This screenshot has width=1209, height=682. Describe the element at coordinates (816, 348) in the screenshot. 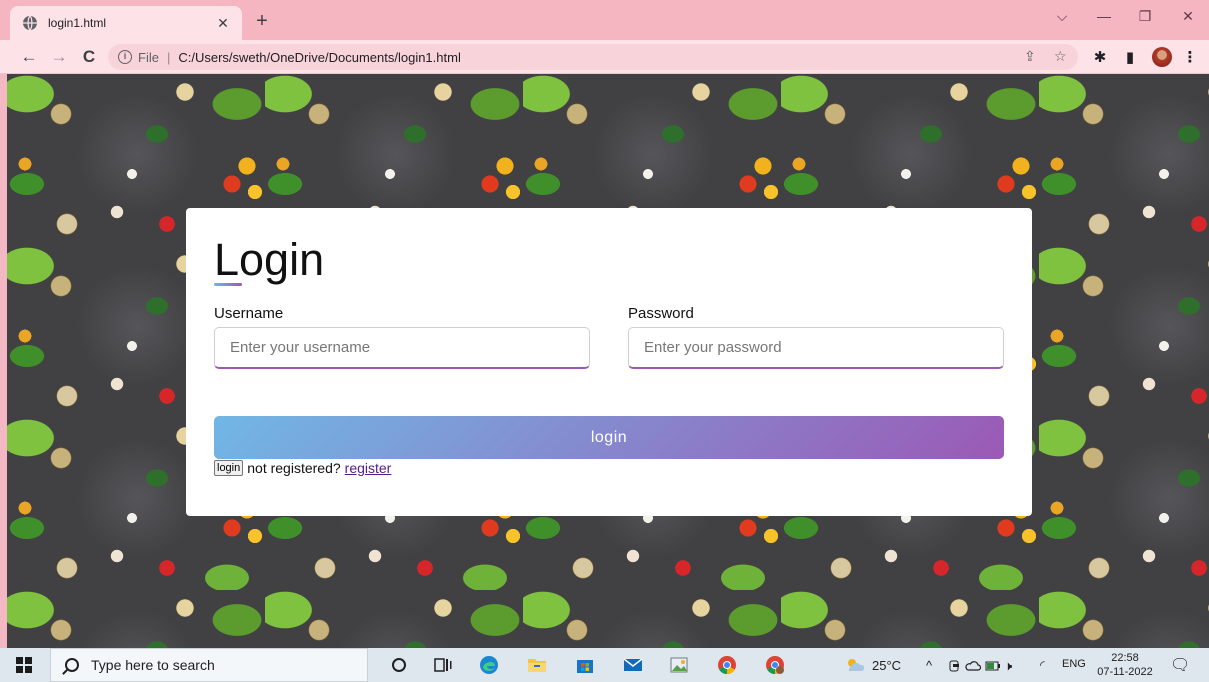

I see `password-input` at that location.